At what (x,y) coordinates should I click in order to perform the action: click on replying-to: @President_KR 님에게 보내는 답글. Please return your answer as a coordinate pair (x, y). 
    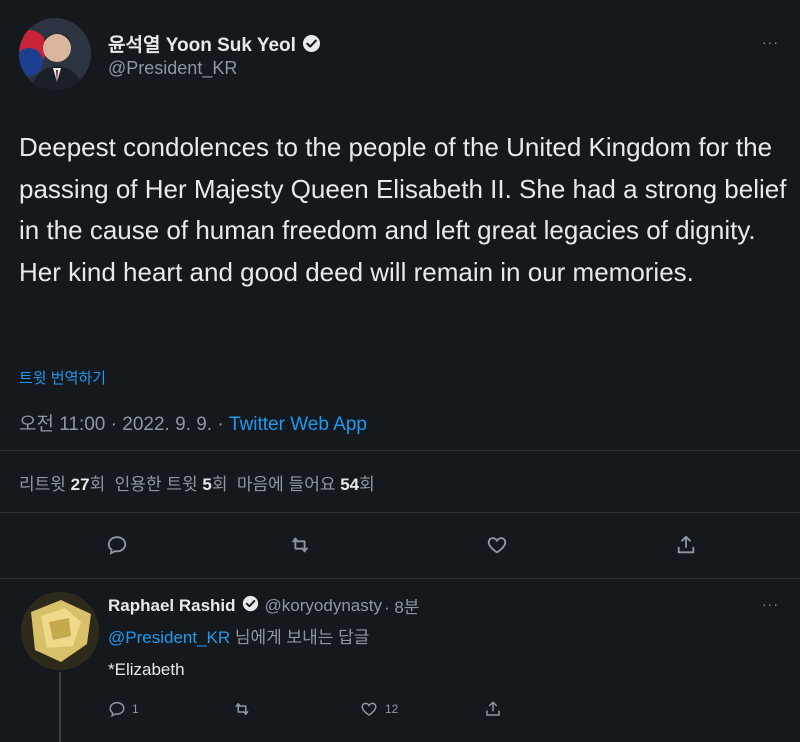
    Looking at the image, I should click on (238, 635).